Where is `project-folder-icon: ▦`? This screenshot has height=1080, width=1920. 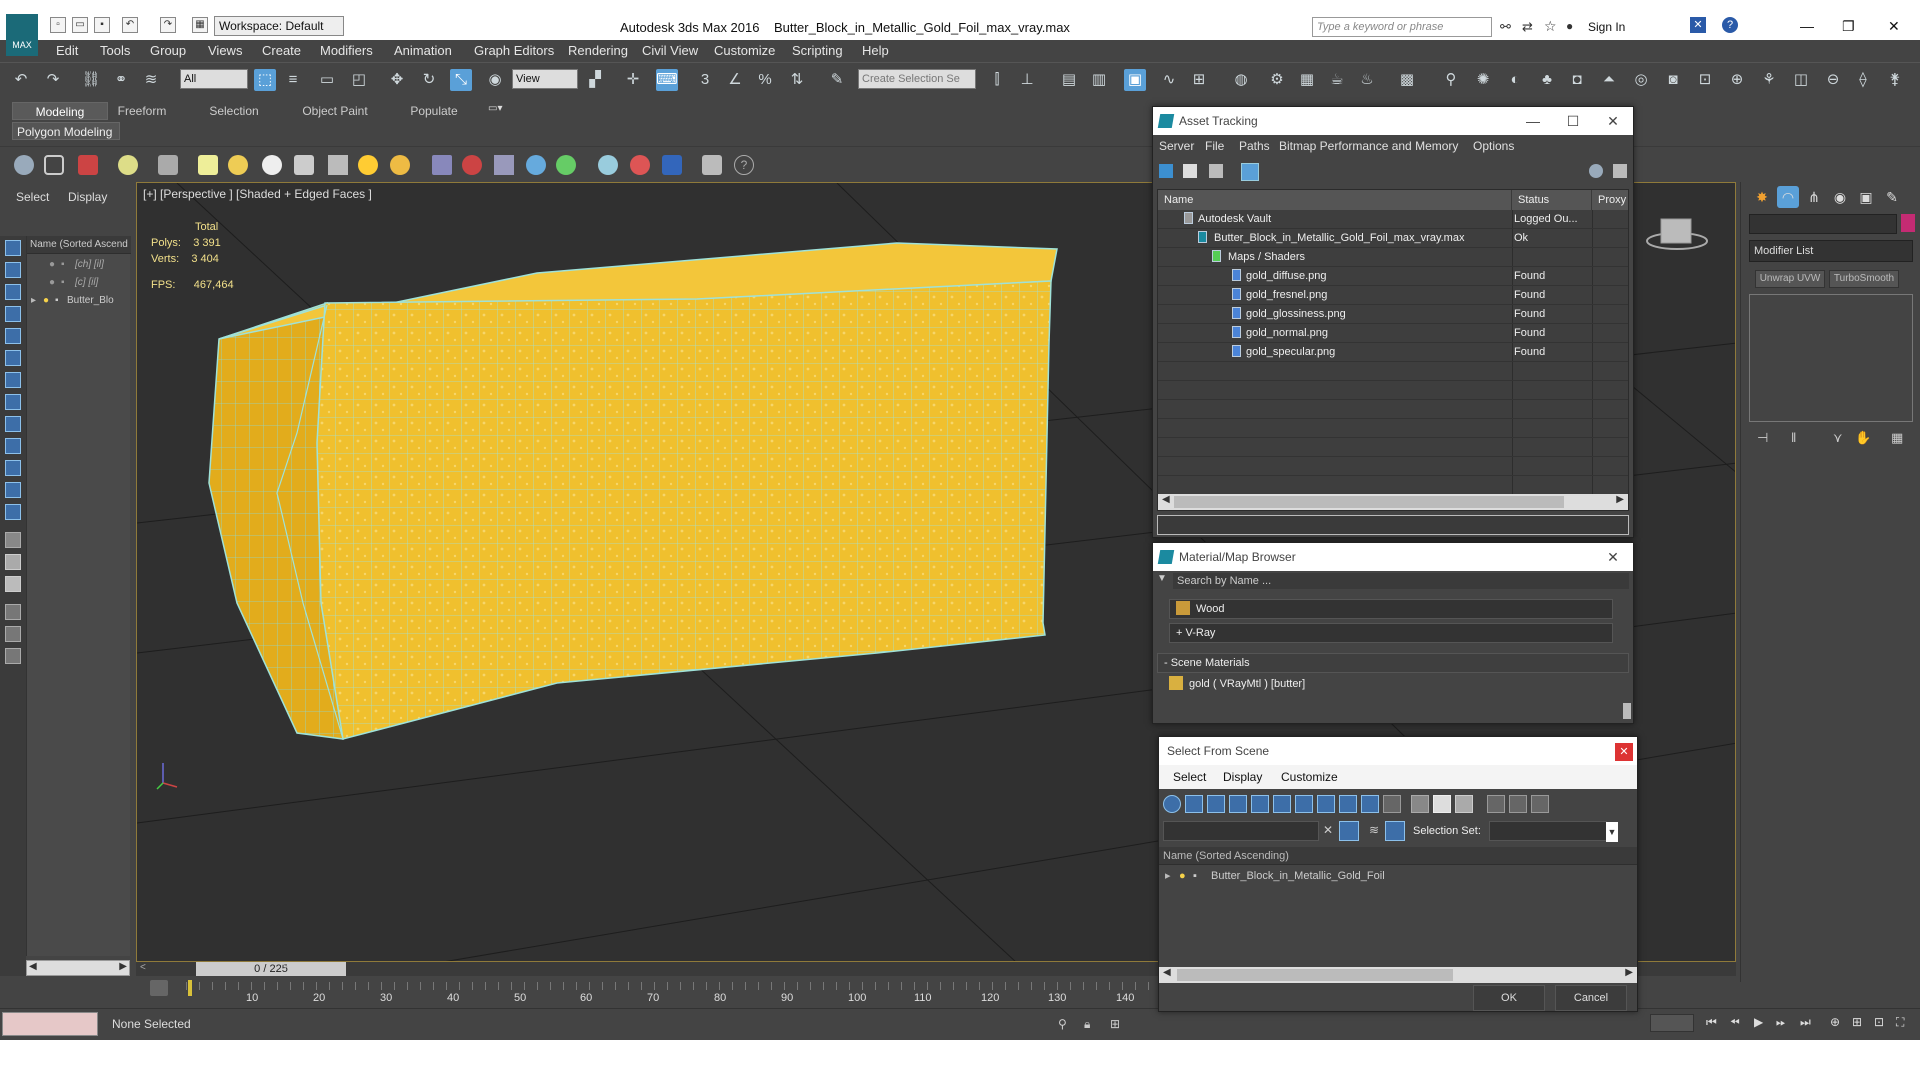 project-folder-icon: ▦ is located at coordinates (200, 25).